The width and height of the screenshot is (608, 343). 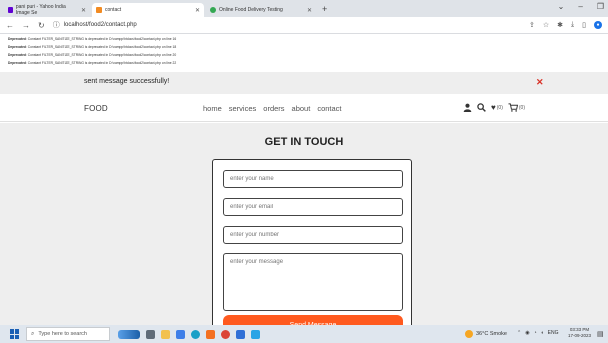 What do you see at coordinates (10, 10) in the screenshot?
I see `yahoo-favicon-icon` at bounding box center [10, 10].